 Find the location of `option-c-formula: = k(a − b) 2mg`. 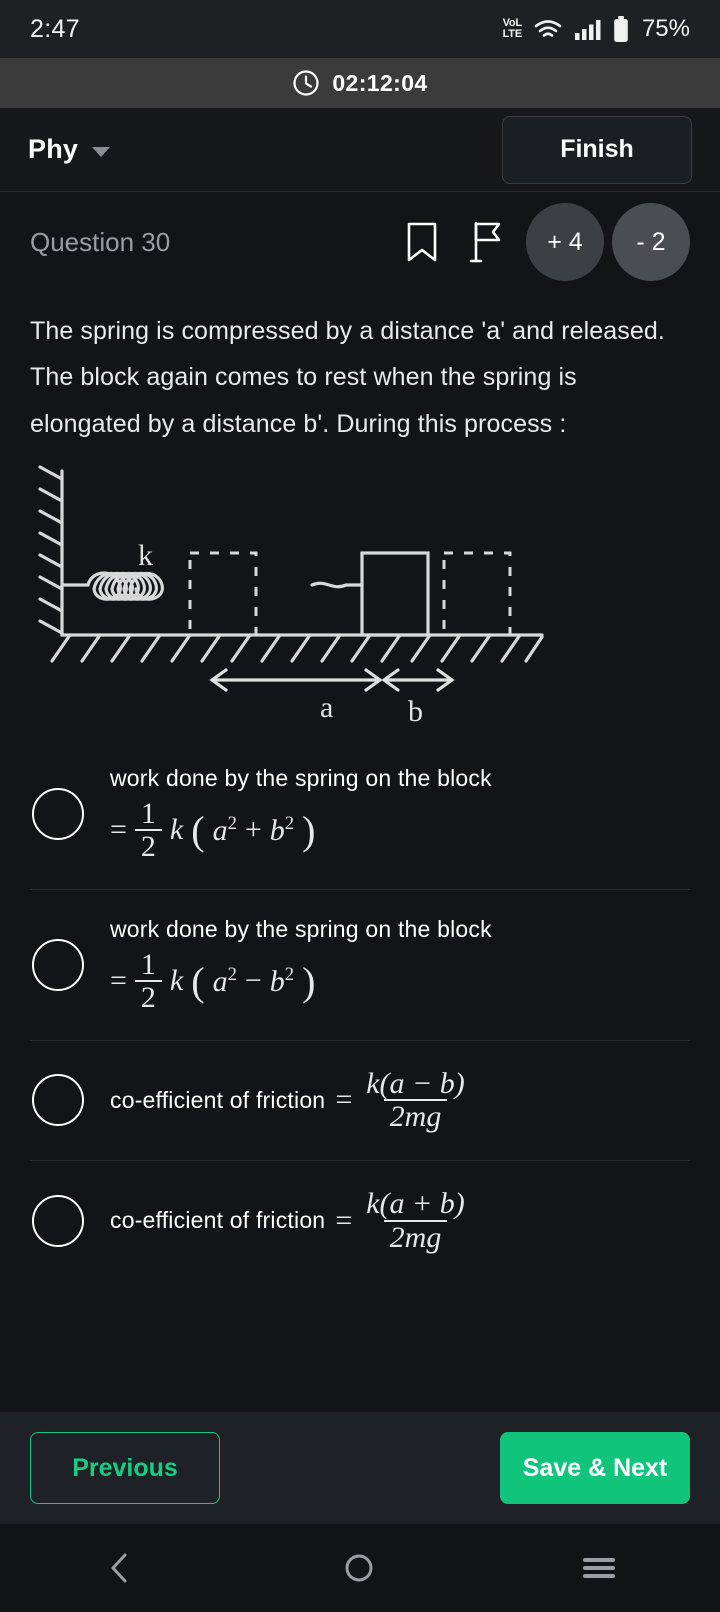

option-c-formula: = k(a − b) 2mg is located at coordinates (402, 1100).